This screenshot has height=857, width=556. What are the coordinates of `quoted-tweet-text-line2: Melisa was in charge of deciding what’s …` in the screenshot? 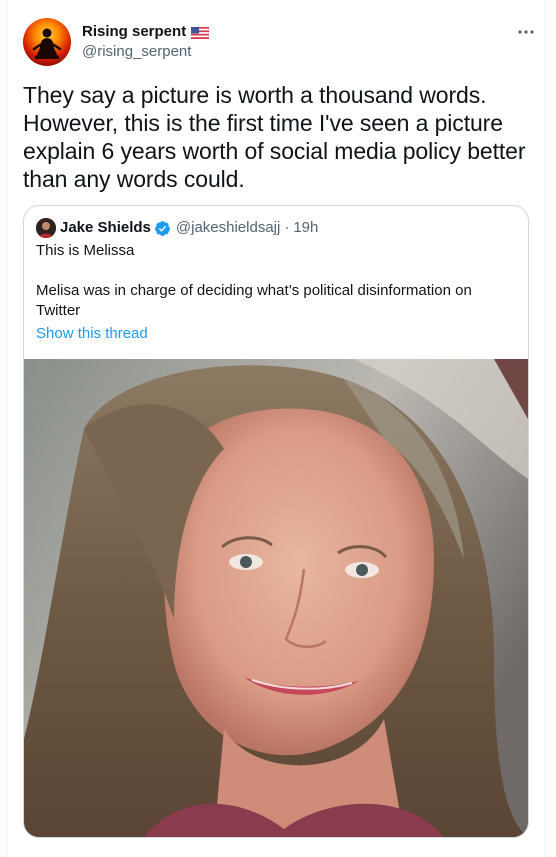 It's located at (254, 300).